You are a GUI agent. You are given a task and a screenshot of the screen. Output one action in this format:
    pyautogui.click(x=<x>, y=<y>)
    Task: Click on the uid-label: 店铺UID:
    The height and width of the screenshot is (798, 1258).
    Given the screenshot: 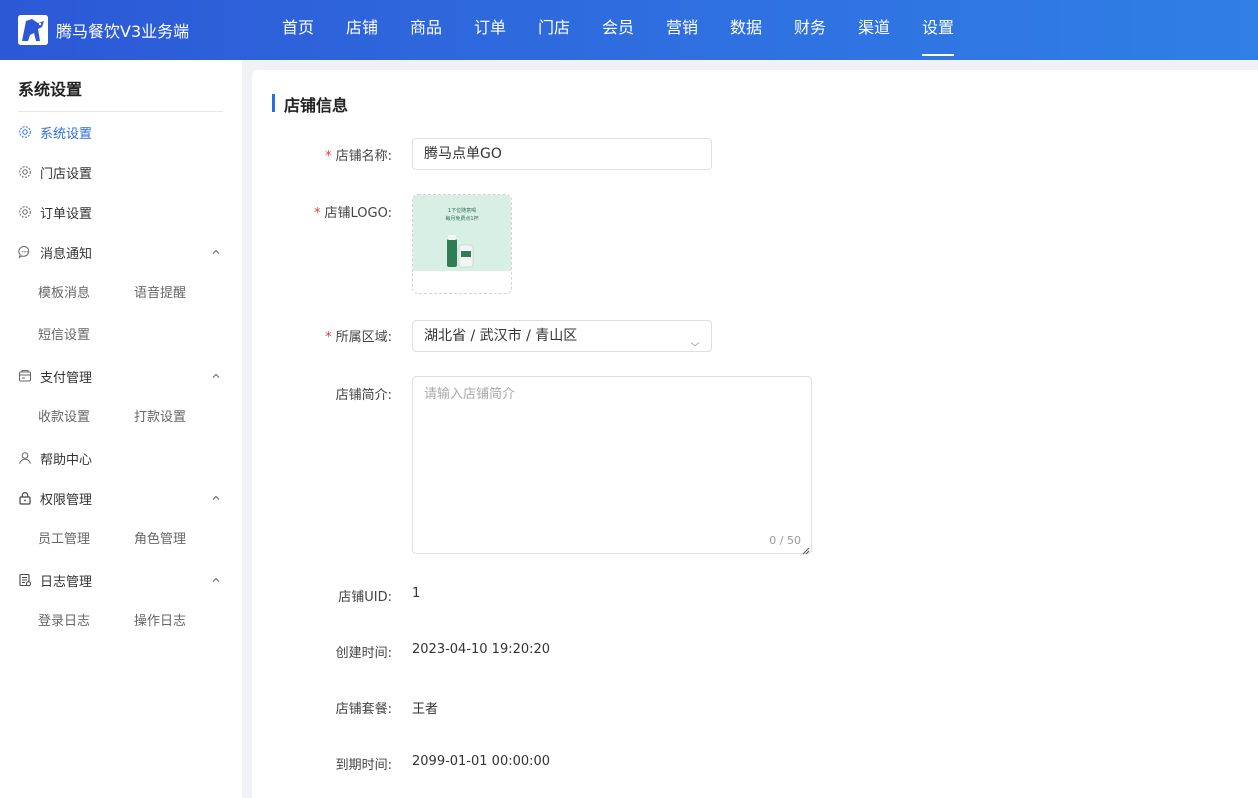 What is the action you would take?
    pyautogui.click(x=365, y=597)
    